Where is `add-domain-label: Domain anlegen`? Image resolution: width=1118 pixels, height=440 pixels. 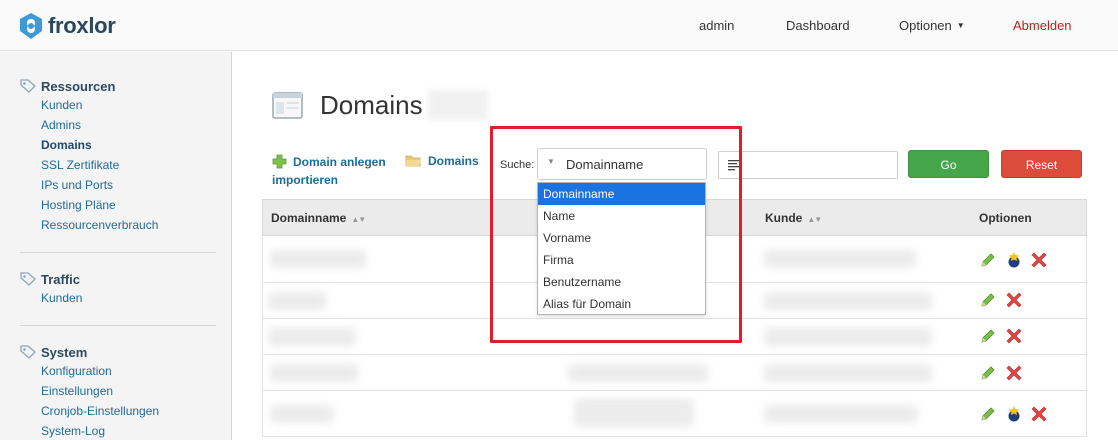
add-domain-label: Domain anlegen is located at coordinates (339, 161).